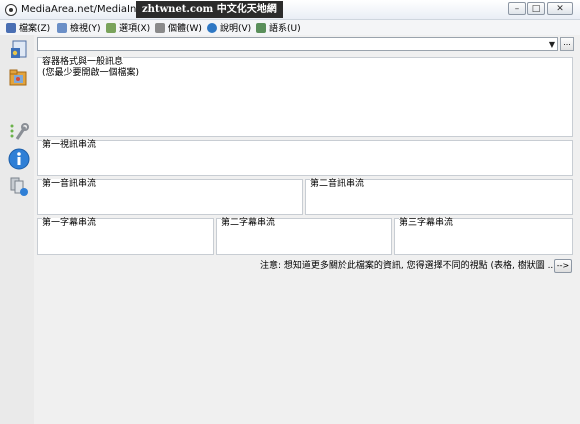 The height and width of the screenshot is (424, 580). What do you see at coordinates (285, 29) in the screenshot?
I see `menu-language-label: 語系(U)` at bounding box center [285, 29].